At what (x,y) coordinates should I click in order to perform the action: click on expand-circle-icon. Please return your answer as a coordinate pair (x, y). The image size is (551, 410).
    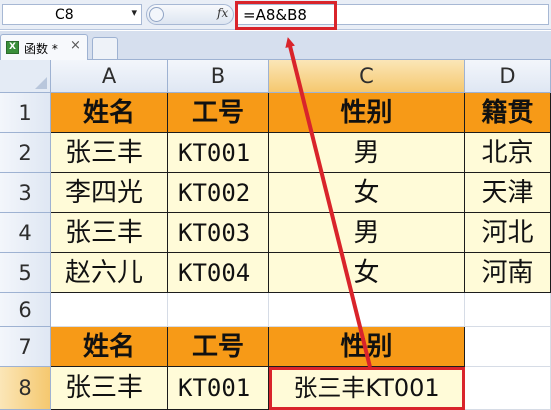
    Looking at the image, I should click on (156, 14).